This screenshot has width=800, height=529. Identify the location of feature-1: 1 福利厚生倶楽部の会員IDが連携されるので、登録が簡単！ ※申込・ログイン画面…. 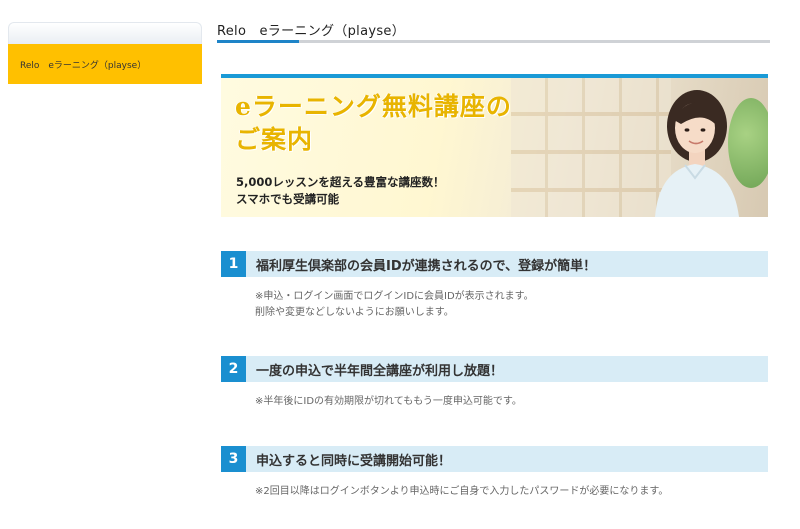
(494, 286).